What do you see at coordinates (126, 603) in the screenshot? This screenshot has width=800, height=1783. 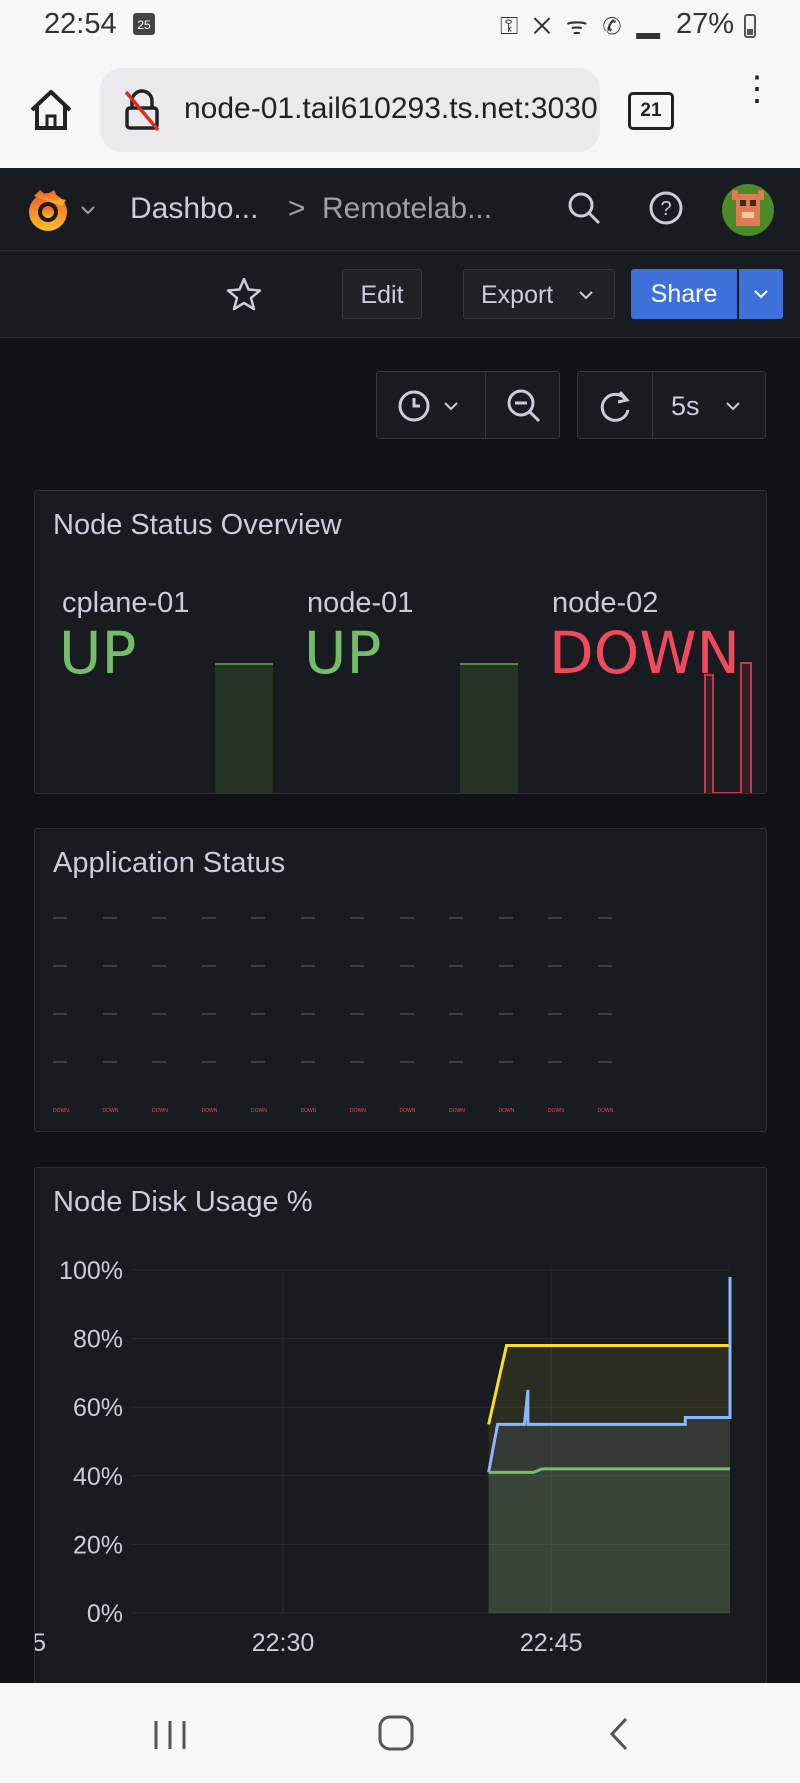 I see `stat-name-cplane-01: cplane-01` at bounding box center [126, 603].